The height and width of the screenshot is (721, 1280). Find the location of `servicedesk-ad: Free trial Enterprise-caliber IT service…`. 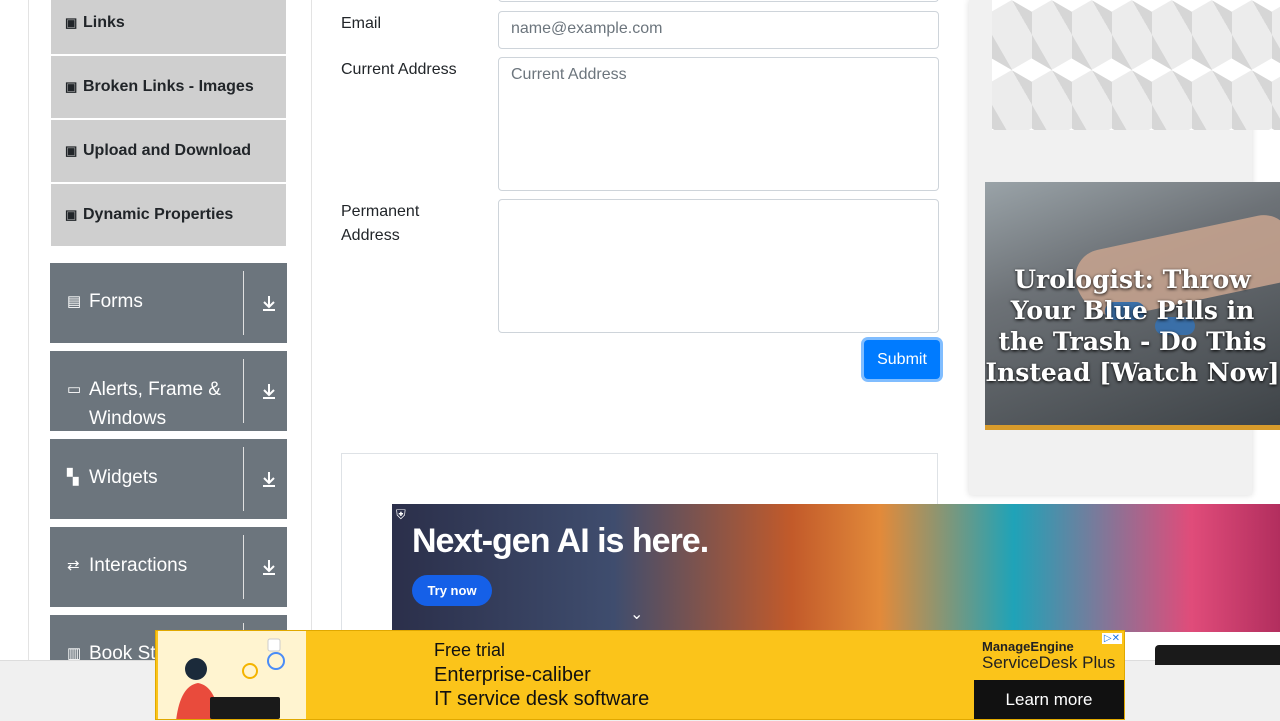

servicedesk-ad: Free trial Enterprise-caliber IT service… is located at coordinates (640, 675).